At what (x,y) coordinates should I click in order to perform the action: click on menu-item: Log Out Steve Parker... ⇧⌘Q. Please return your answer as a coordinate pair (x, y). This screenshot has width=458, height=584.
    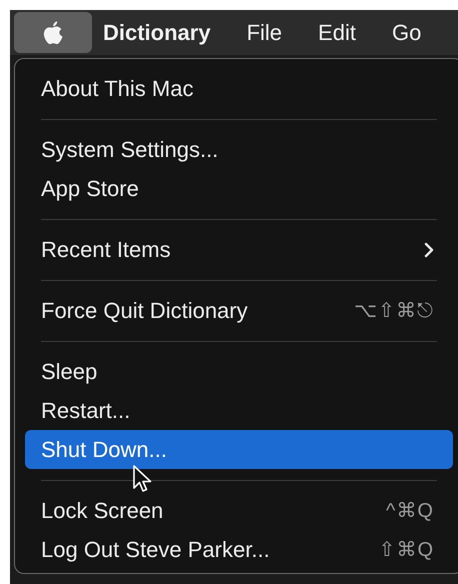
    Looking at the image, I should click on (239, 549).